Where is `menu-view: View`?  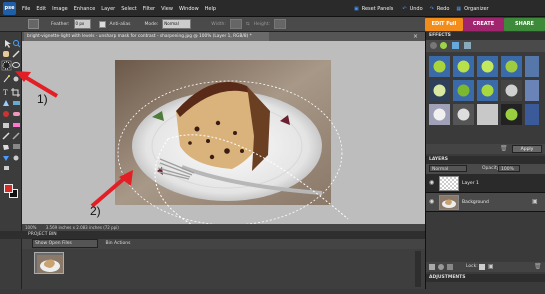
menu-view: View is located at coordinates (167, 9).